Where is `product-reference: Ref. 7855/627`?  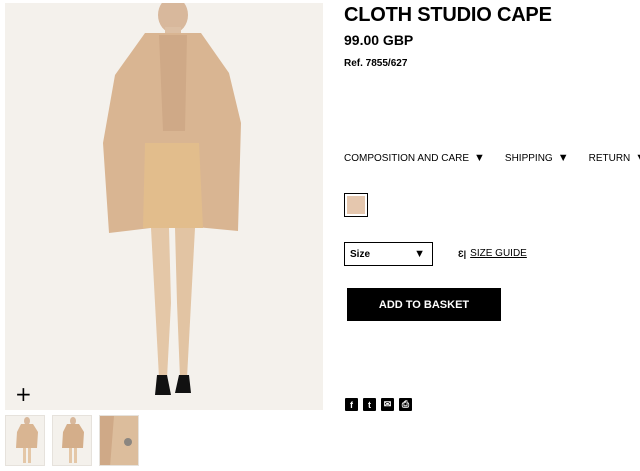
product-reference: Ref. 7855/627 is located at coordinates (376, 63).